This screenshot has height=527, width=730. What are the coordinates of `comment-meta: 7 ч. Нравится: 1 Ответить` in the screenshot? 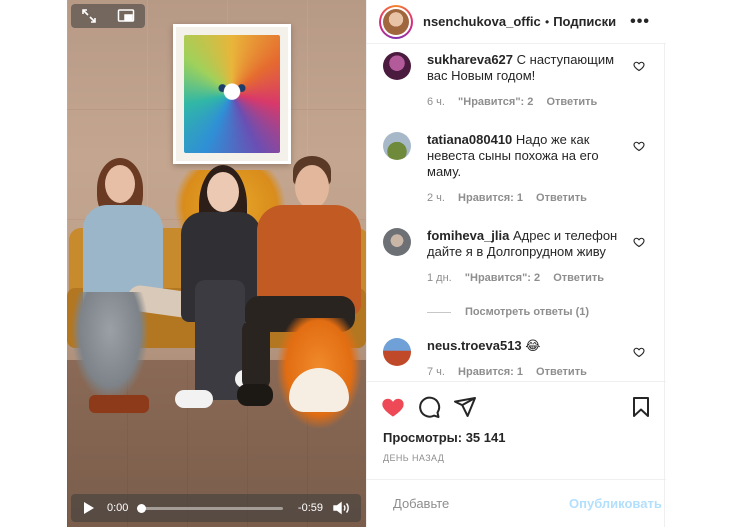 It's located at (512, 372).